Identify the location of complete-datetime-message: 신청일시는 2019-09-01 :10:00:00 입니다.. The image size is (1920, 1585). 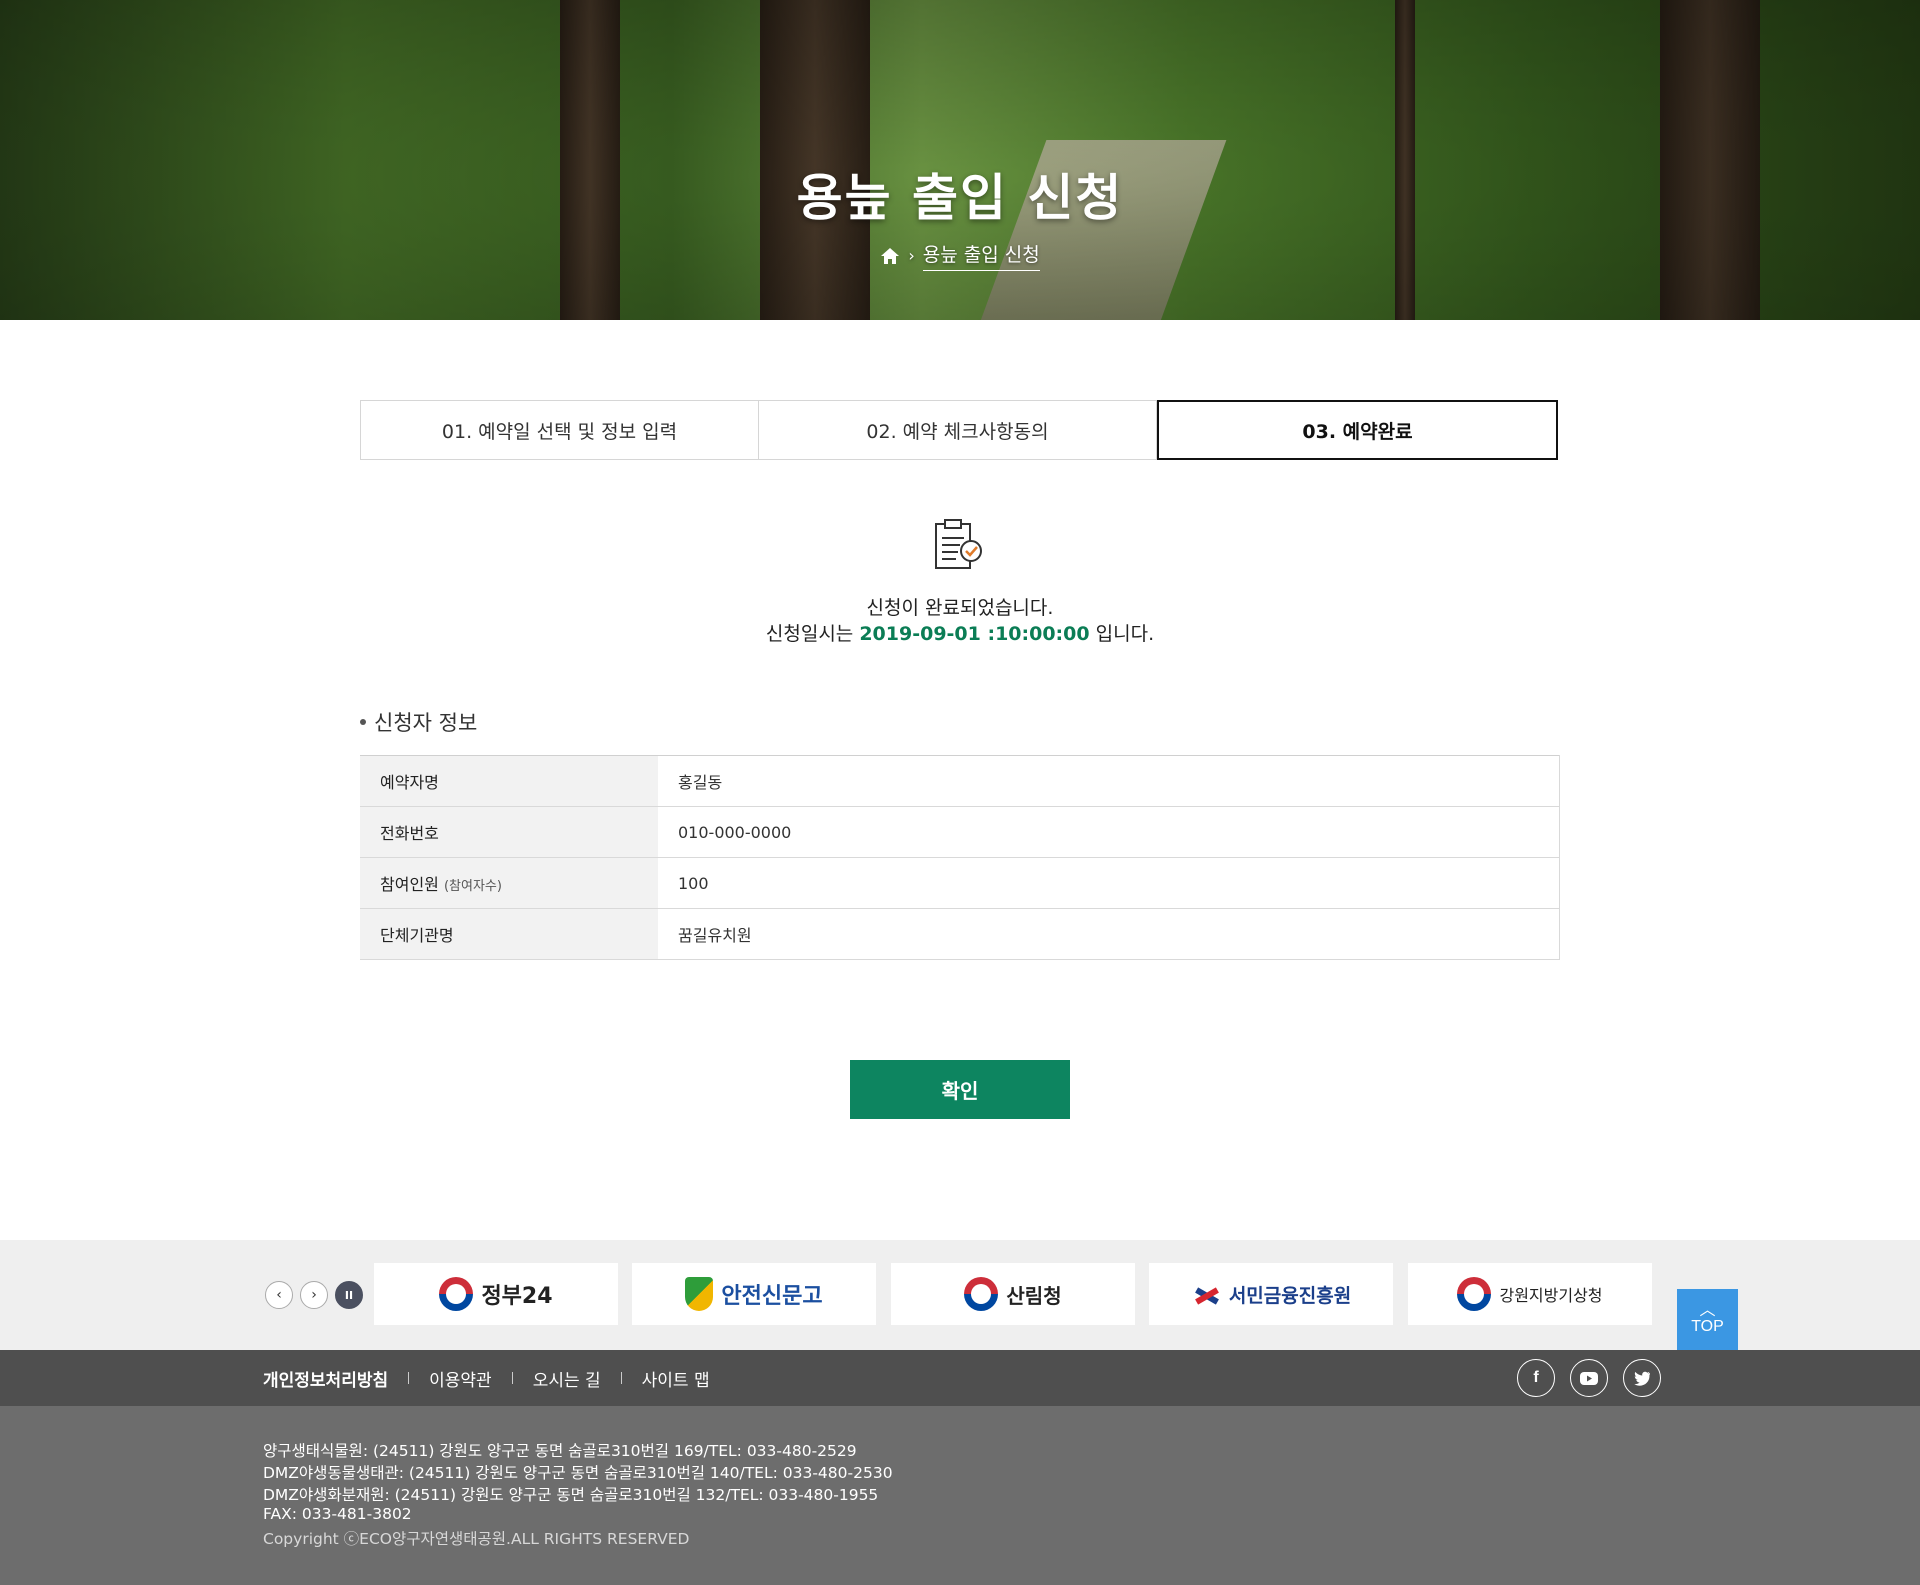
(960, 632).